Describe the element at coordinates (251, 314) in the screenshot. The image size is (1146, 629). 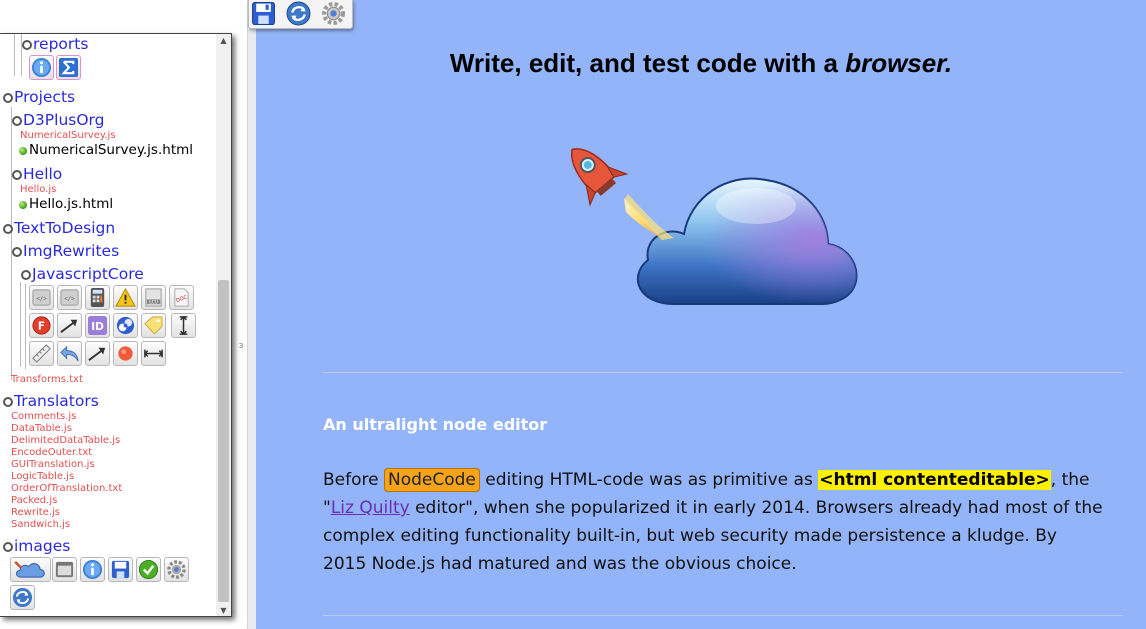
I see `panel-splitter` at that location.